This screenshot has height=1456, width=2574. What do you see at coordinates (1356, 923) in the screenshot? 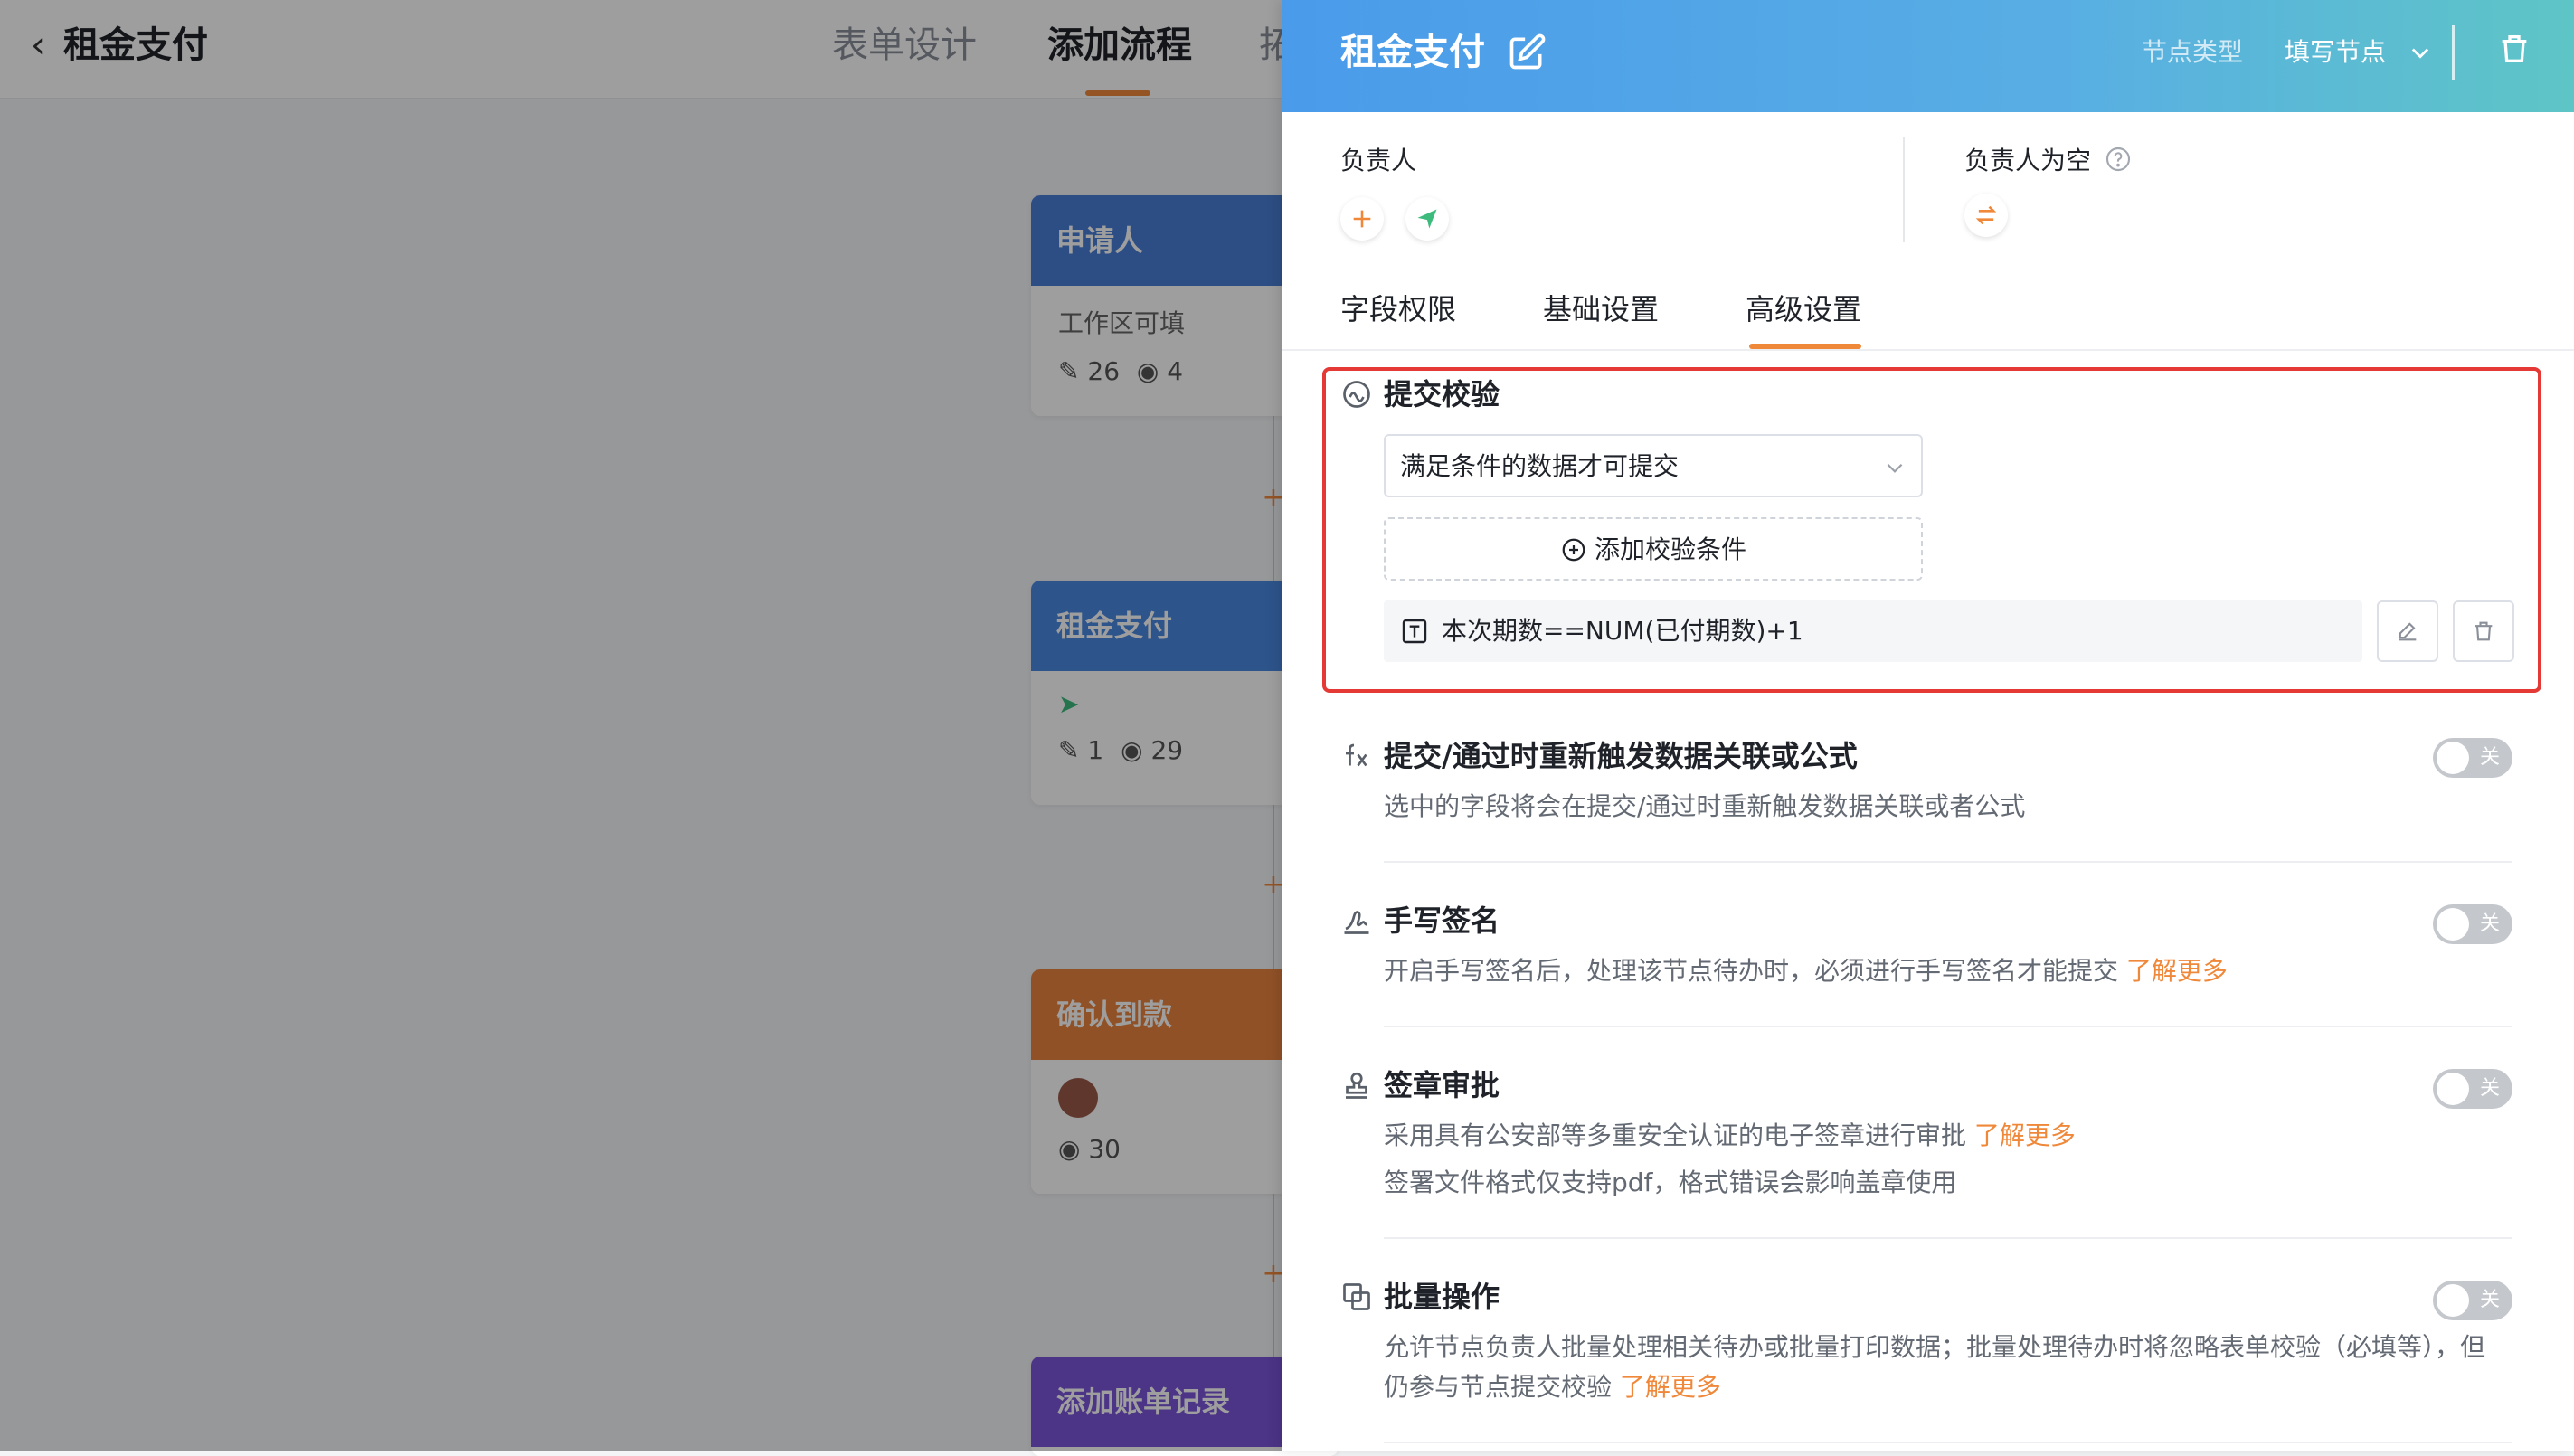
I see `signature-icon` at bounding box center [1356, 923].